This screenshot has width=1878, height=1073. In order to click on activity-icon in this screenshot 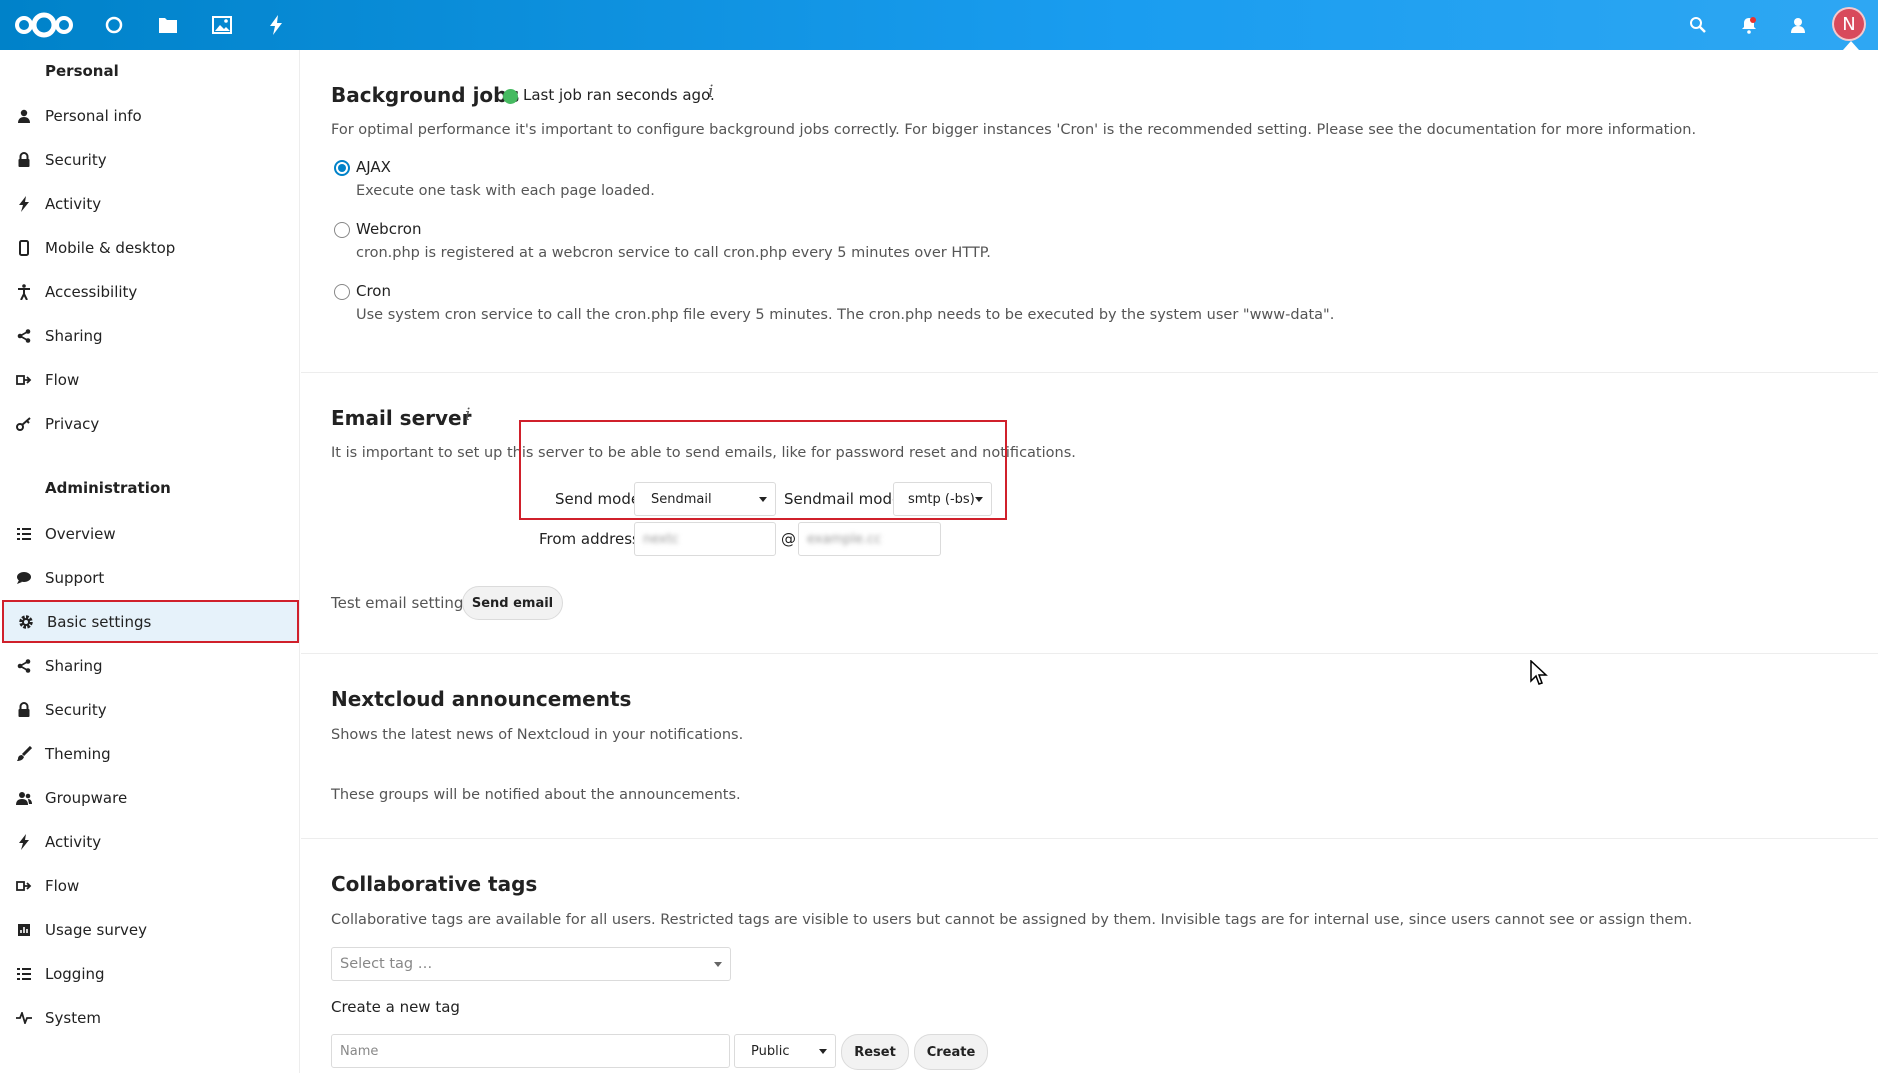, I will do `click(276, 25)`.